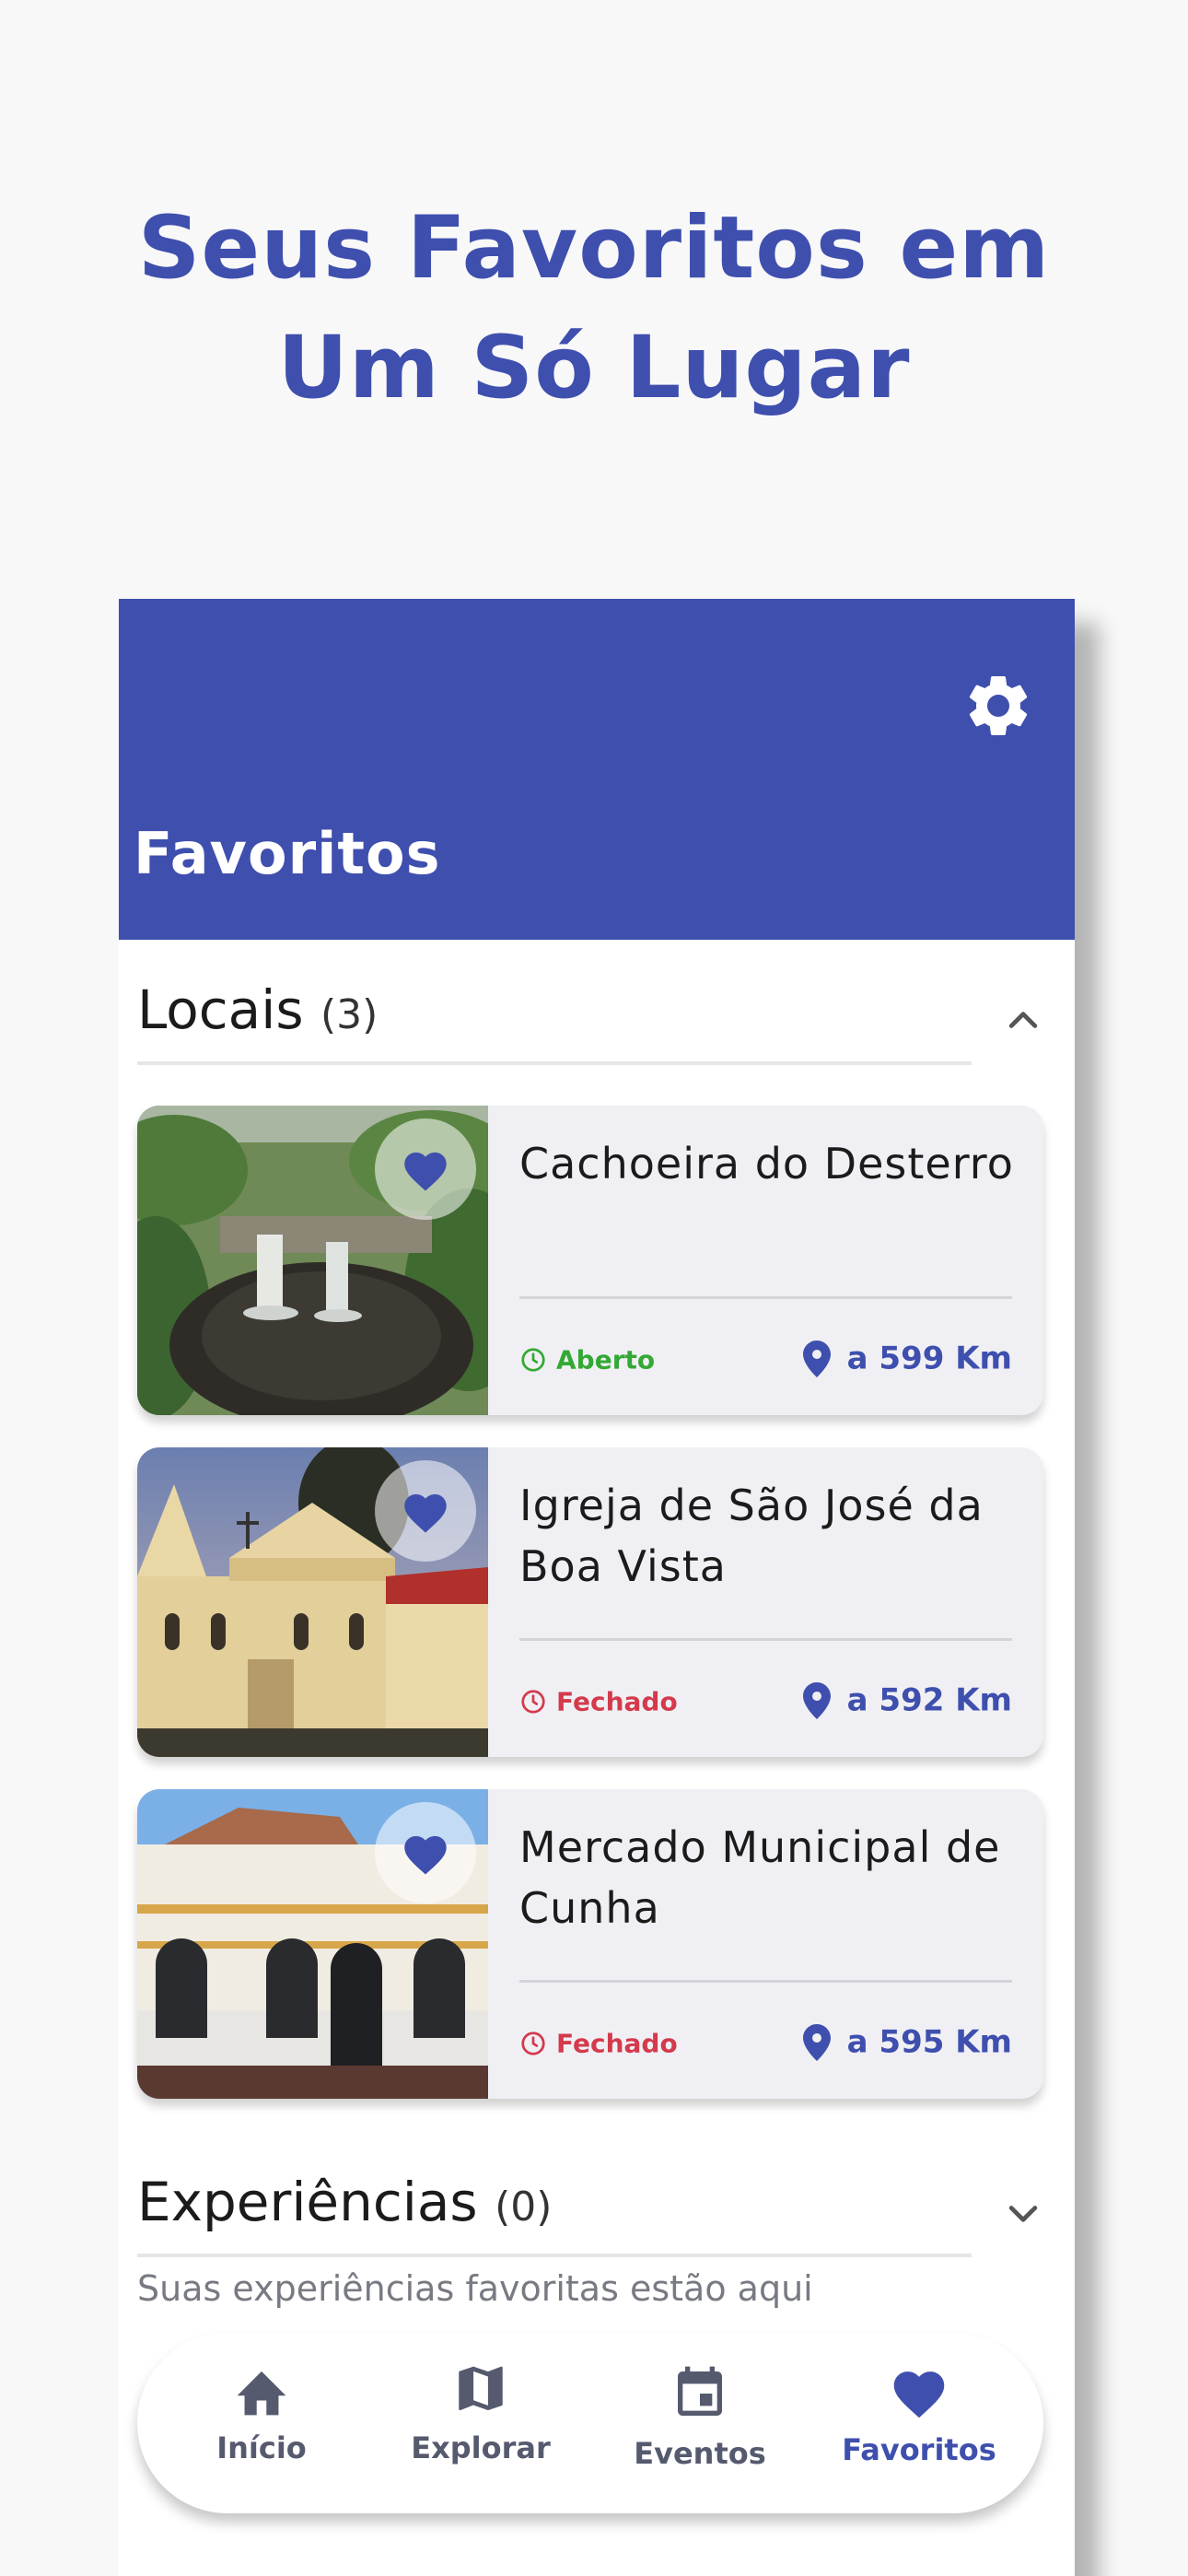  Describe the element at coordinates (998, 706) in the screenshot. I see `gear-icon` at that location.